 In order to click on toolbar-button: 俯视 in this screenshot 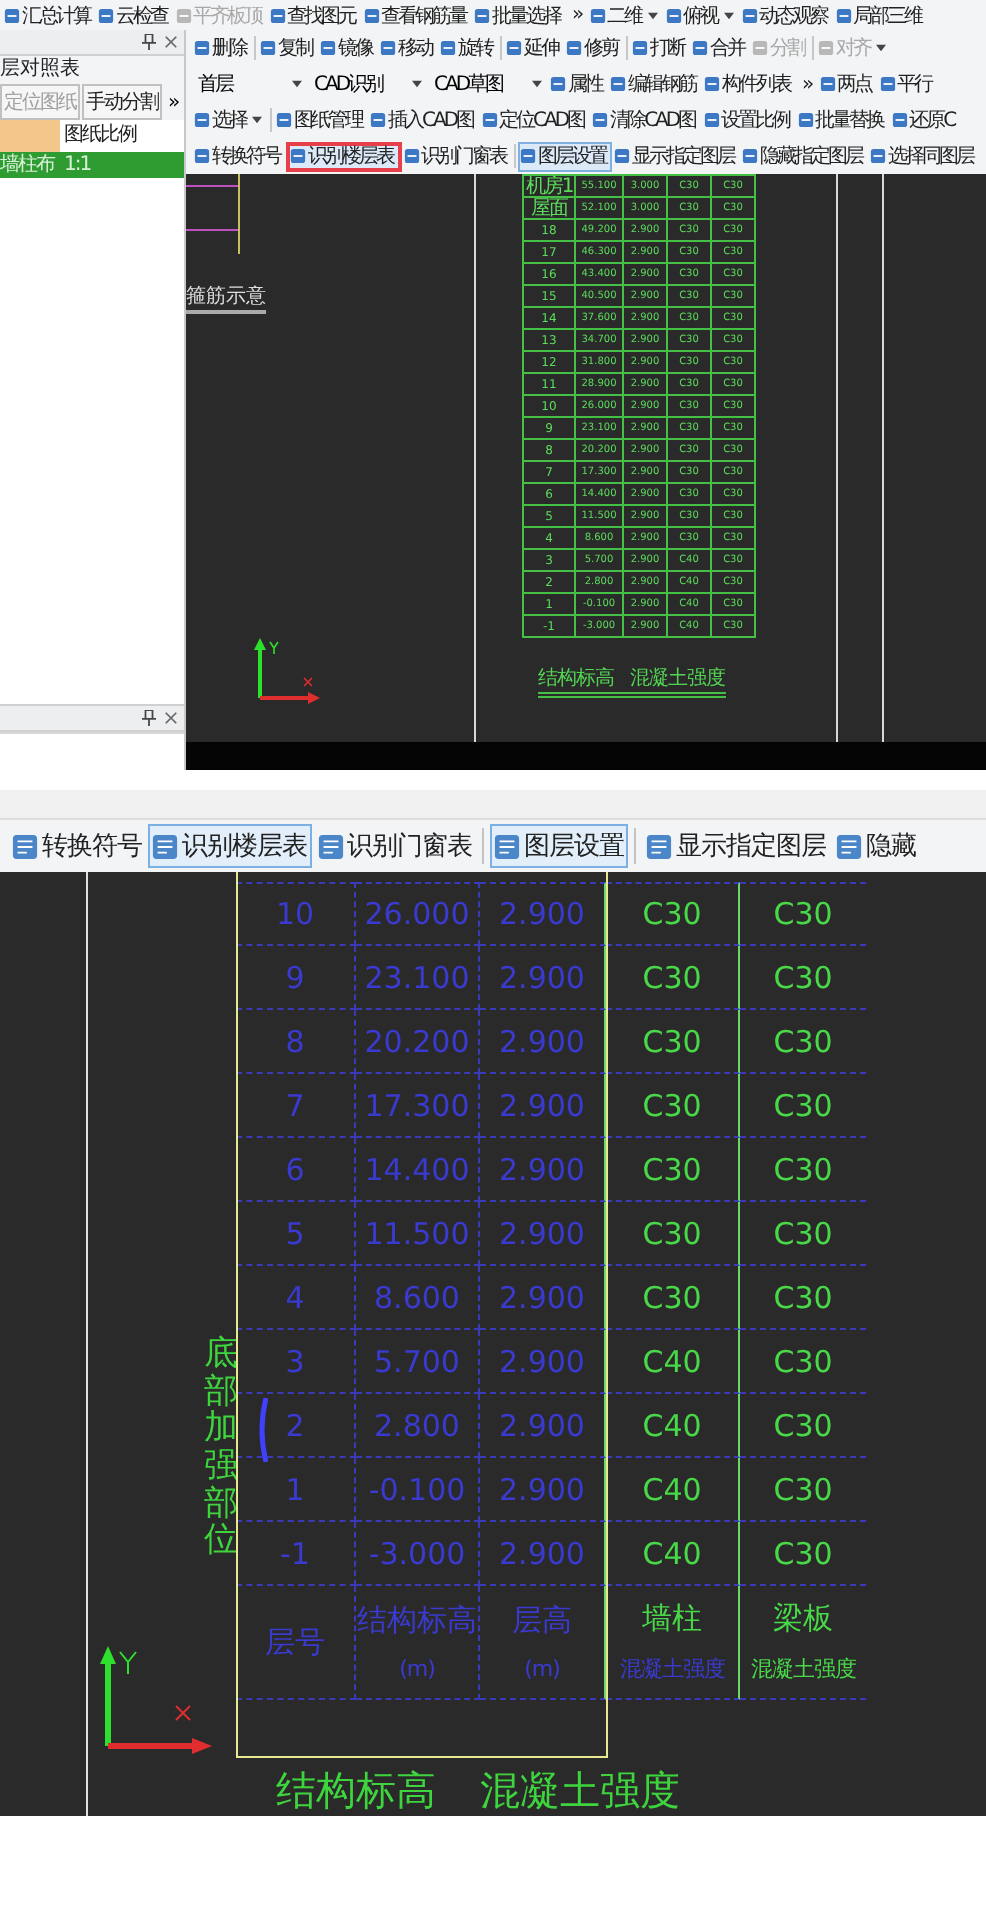, I will do `click(701, 15)`.